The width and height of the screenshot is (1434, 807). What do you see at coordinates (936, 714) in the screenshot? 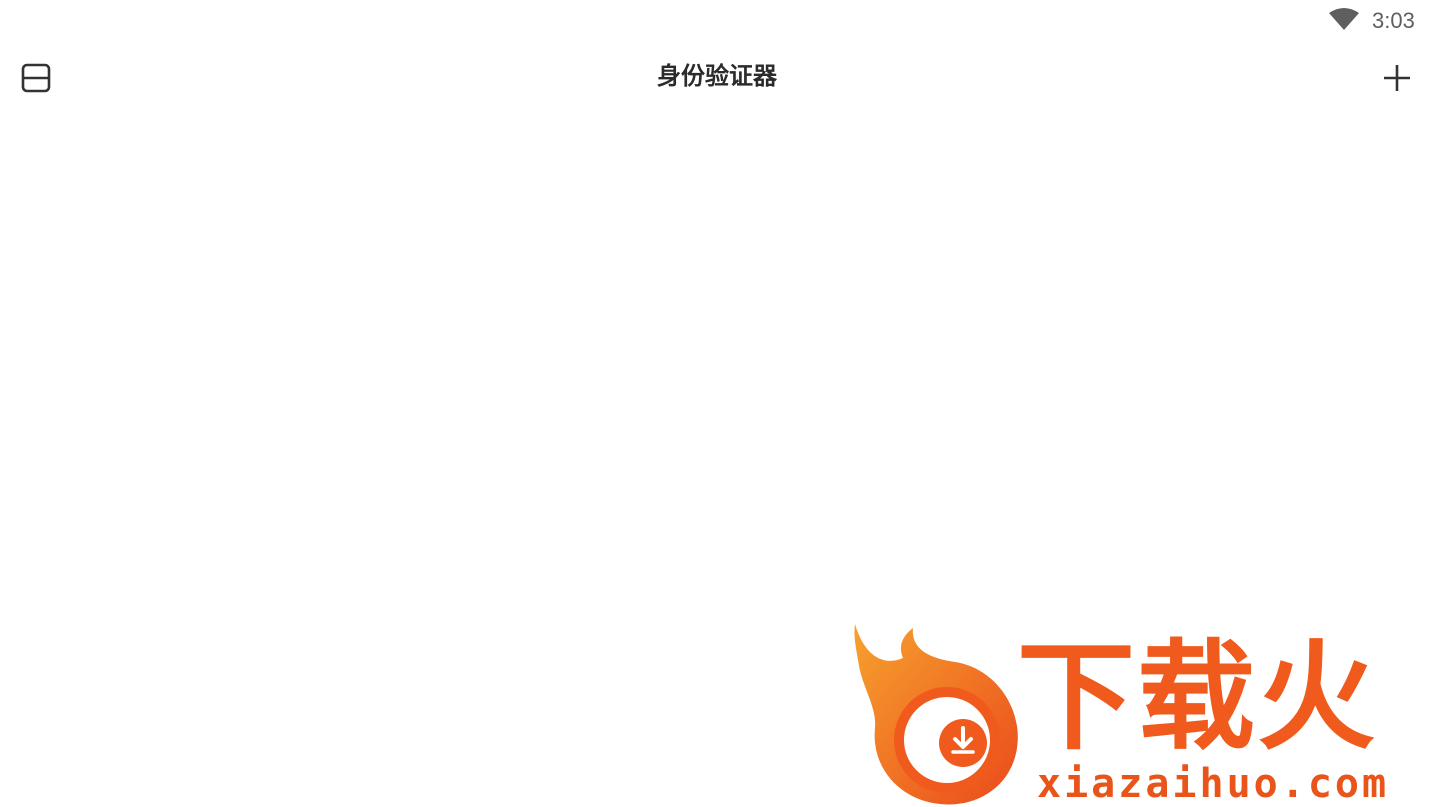
I see `flame-download-logo-icon` at bounding box center [936, 714].